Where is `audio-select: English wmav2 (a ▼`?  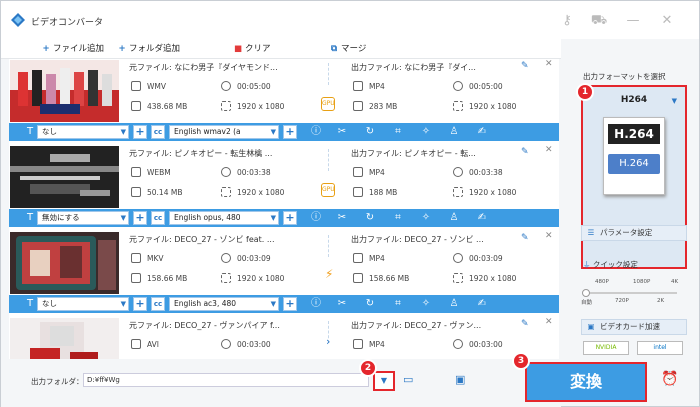
audio-select: English wmav2 (a ▼ is located at coordinates (224, 132).